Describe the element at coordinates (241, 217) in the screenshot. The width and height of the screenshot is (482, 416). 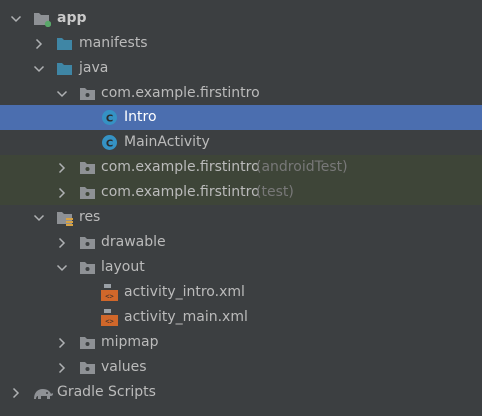
I see `tree-item-res: res` at that location.